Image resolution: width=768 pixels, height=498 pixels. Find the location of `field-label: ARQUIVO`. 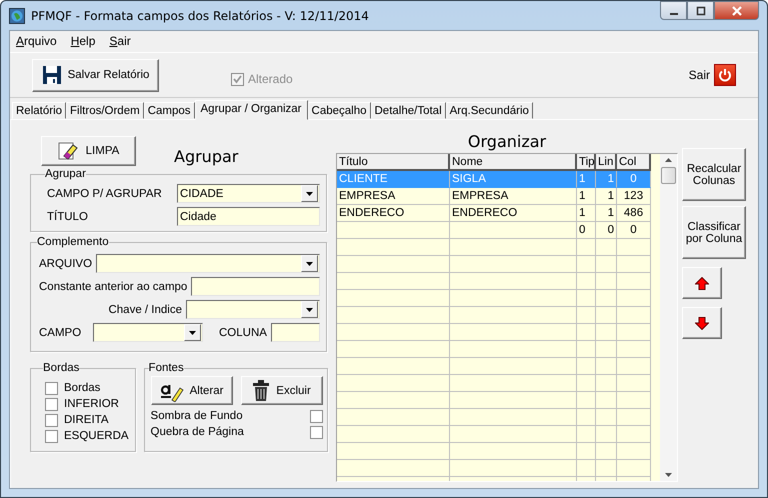

field-label: ARQUIVO is located at coordinates (65, 264).